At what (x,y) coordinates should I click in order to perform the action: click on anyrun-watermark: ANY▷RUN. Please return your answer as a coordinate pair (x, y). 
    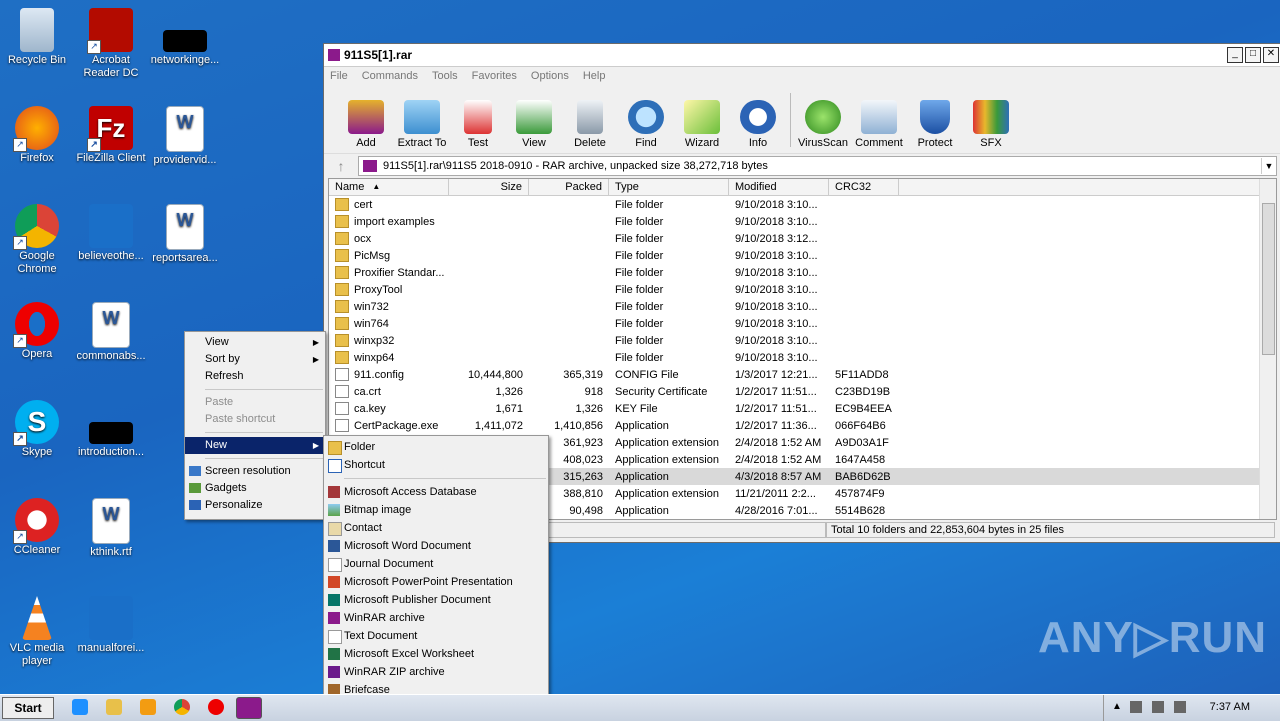
    Looking at the image, I should click on (1153, 637).